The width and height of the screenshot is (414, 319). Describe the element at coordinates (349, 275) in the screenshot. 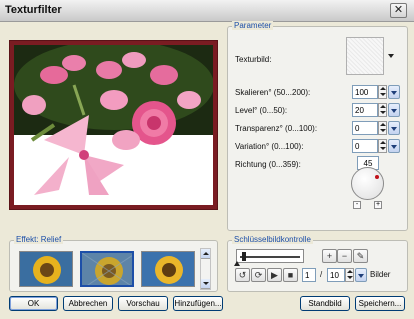

I see `frame-total-spinner` at that location.